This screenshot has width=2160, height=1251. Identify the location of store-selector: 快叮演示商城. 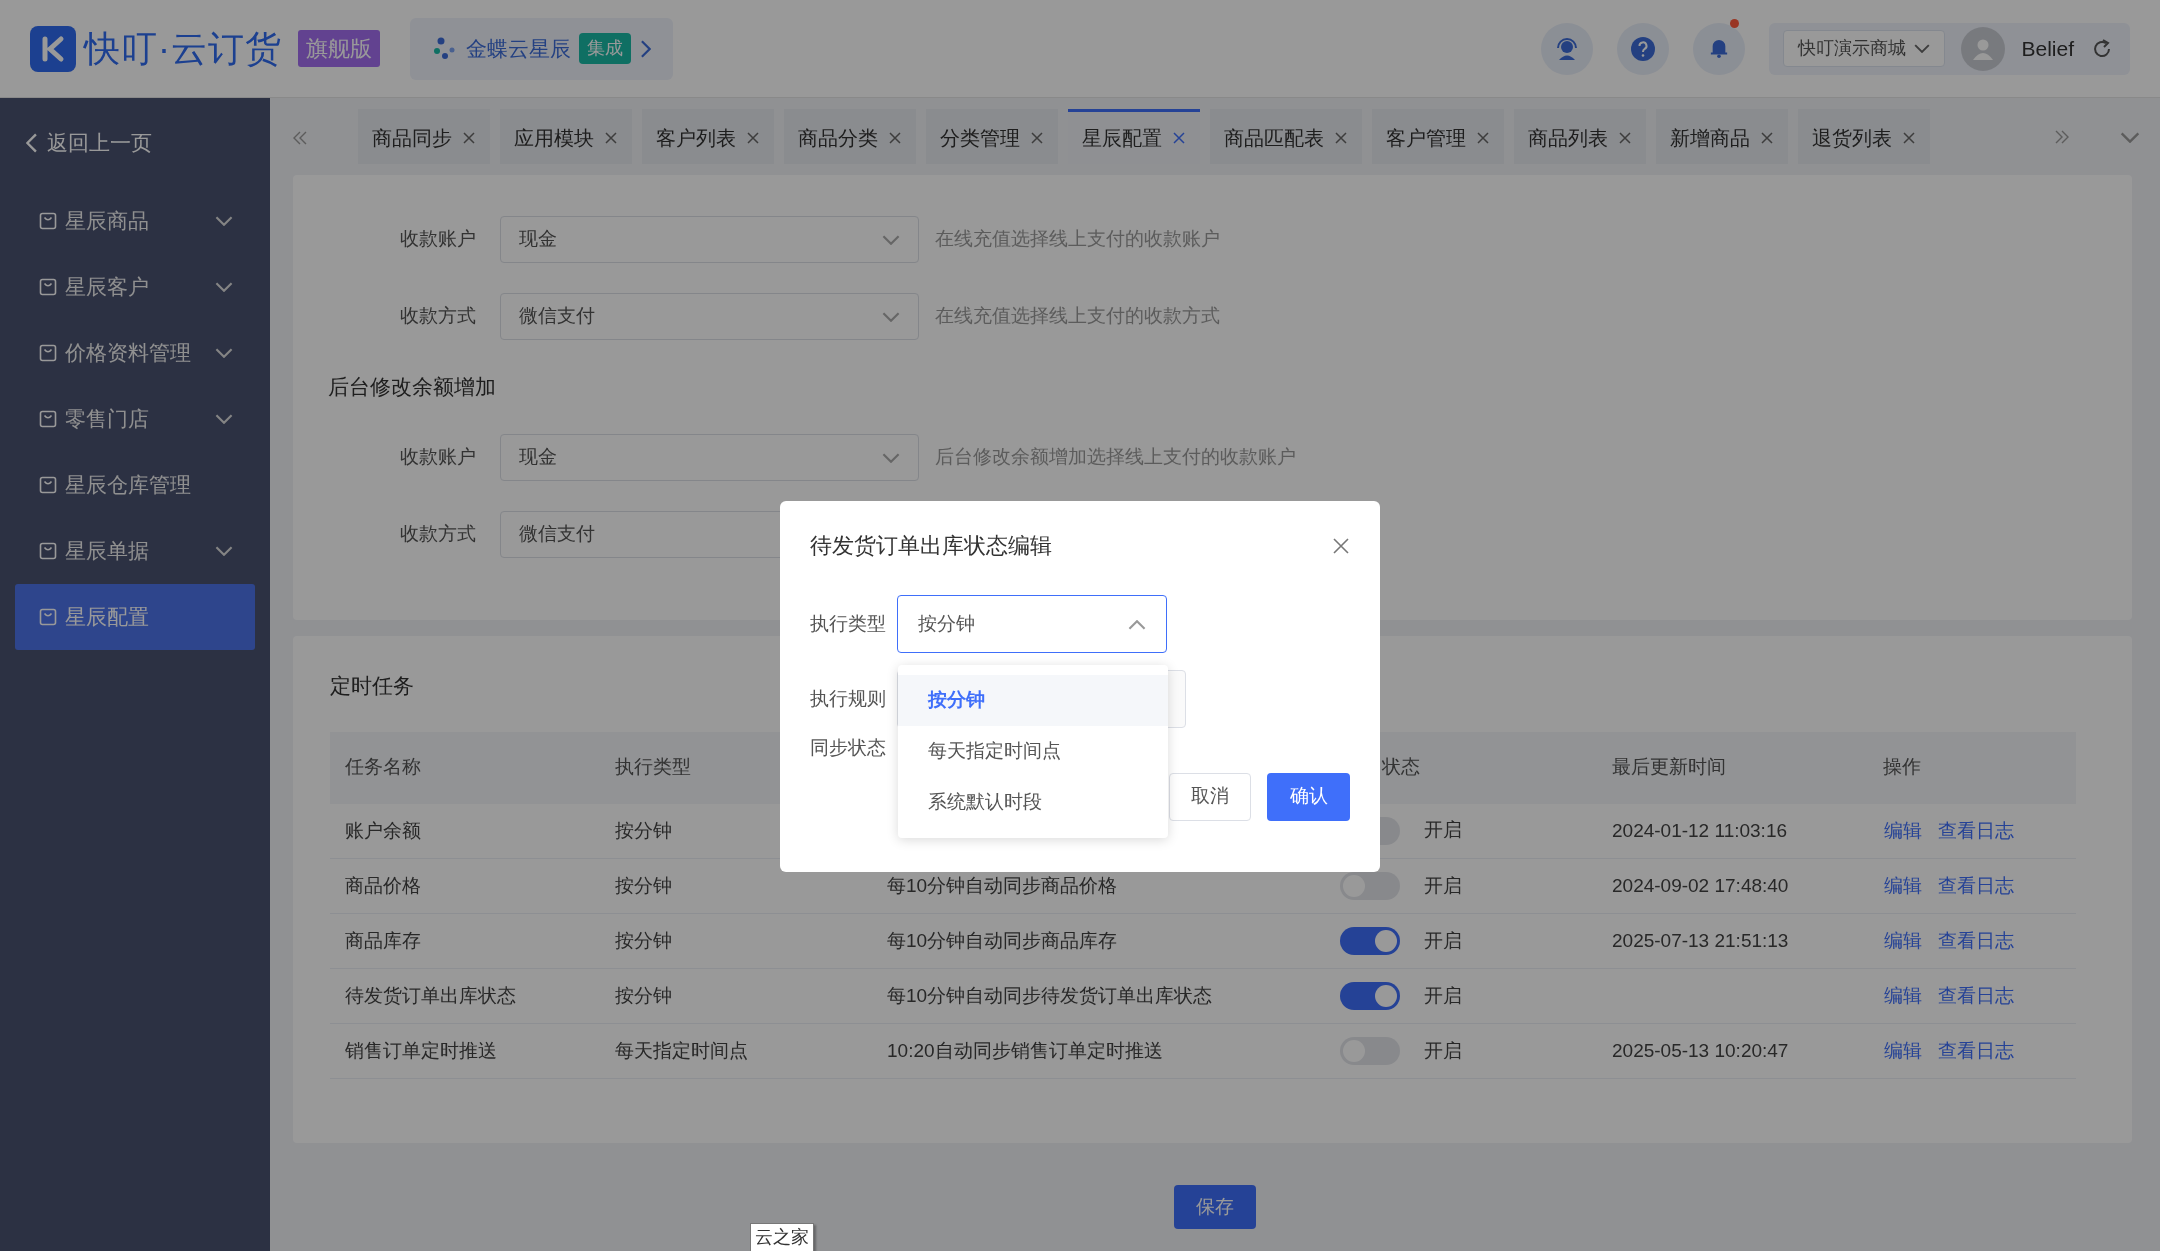
(1864, 48).